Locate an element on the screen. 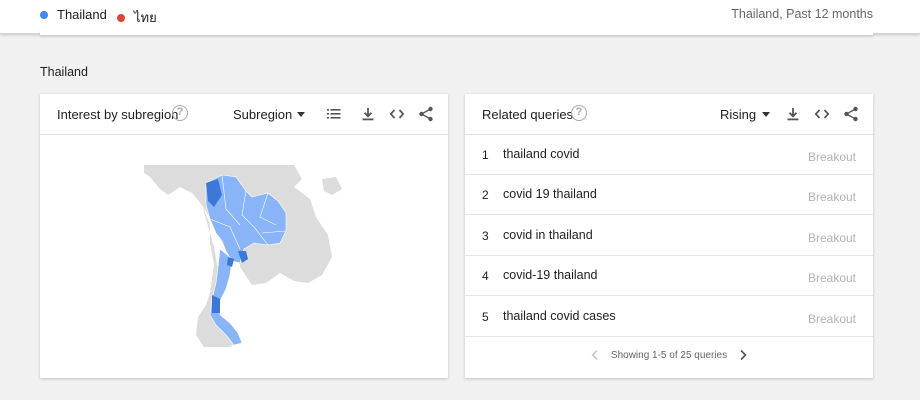 This screenshot has height=400, width=920. legend-label: Thailand is located at coordinates (82, 14).